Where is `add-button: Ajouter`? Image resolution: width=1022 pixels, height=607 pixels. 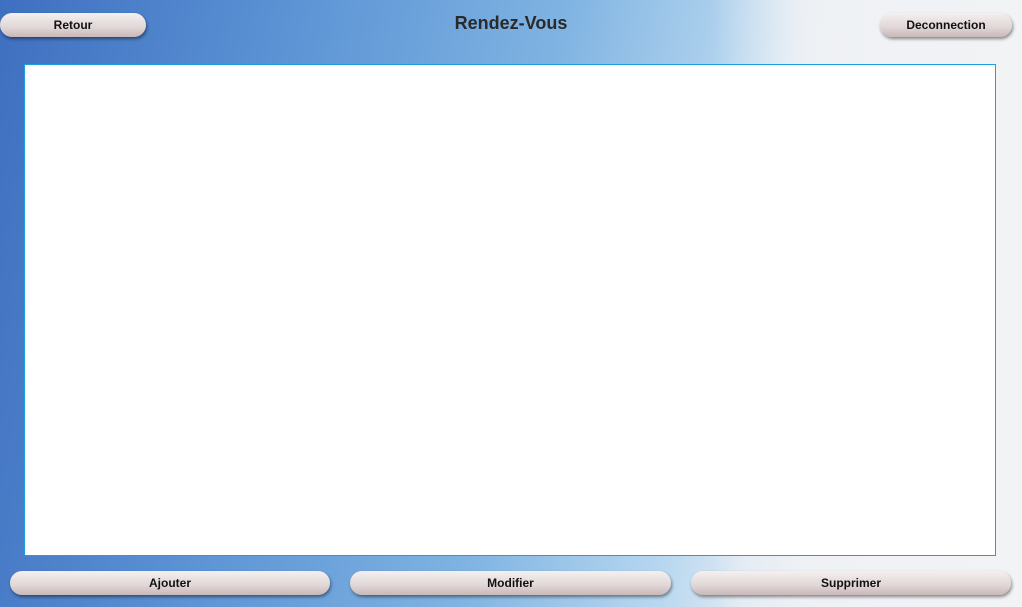 add-button: Ajouter is located at coordinates (170, 583).